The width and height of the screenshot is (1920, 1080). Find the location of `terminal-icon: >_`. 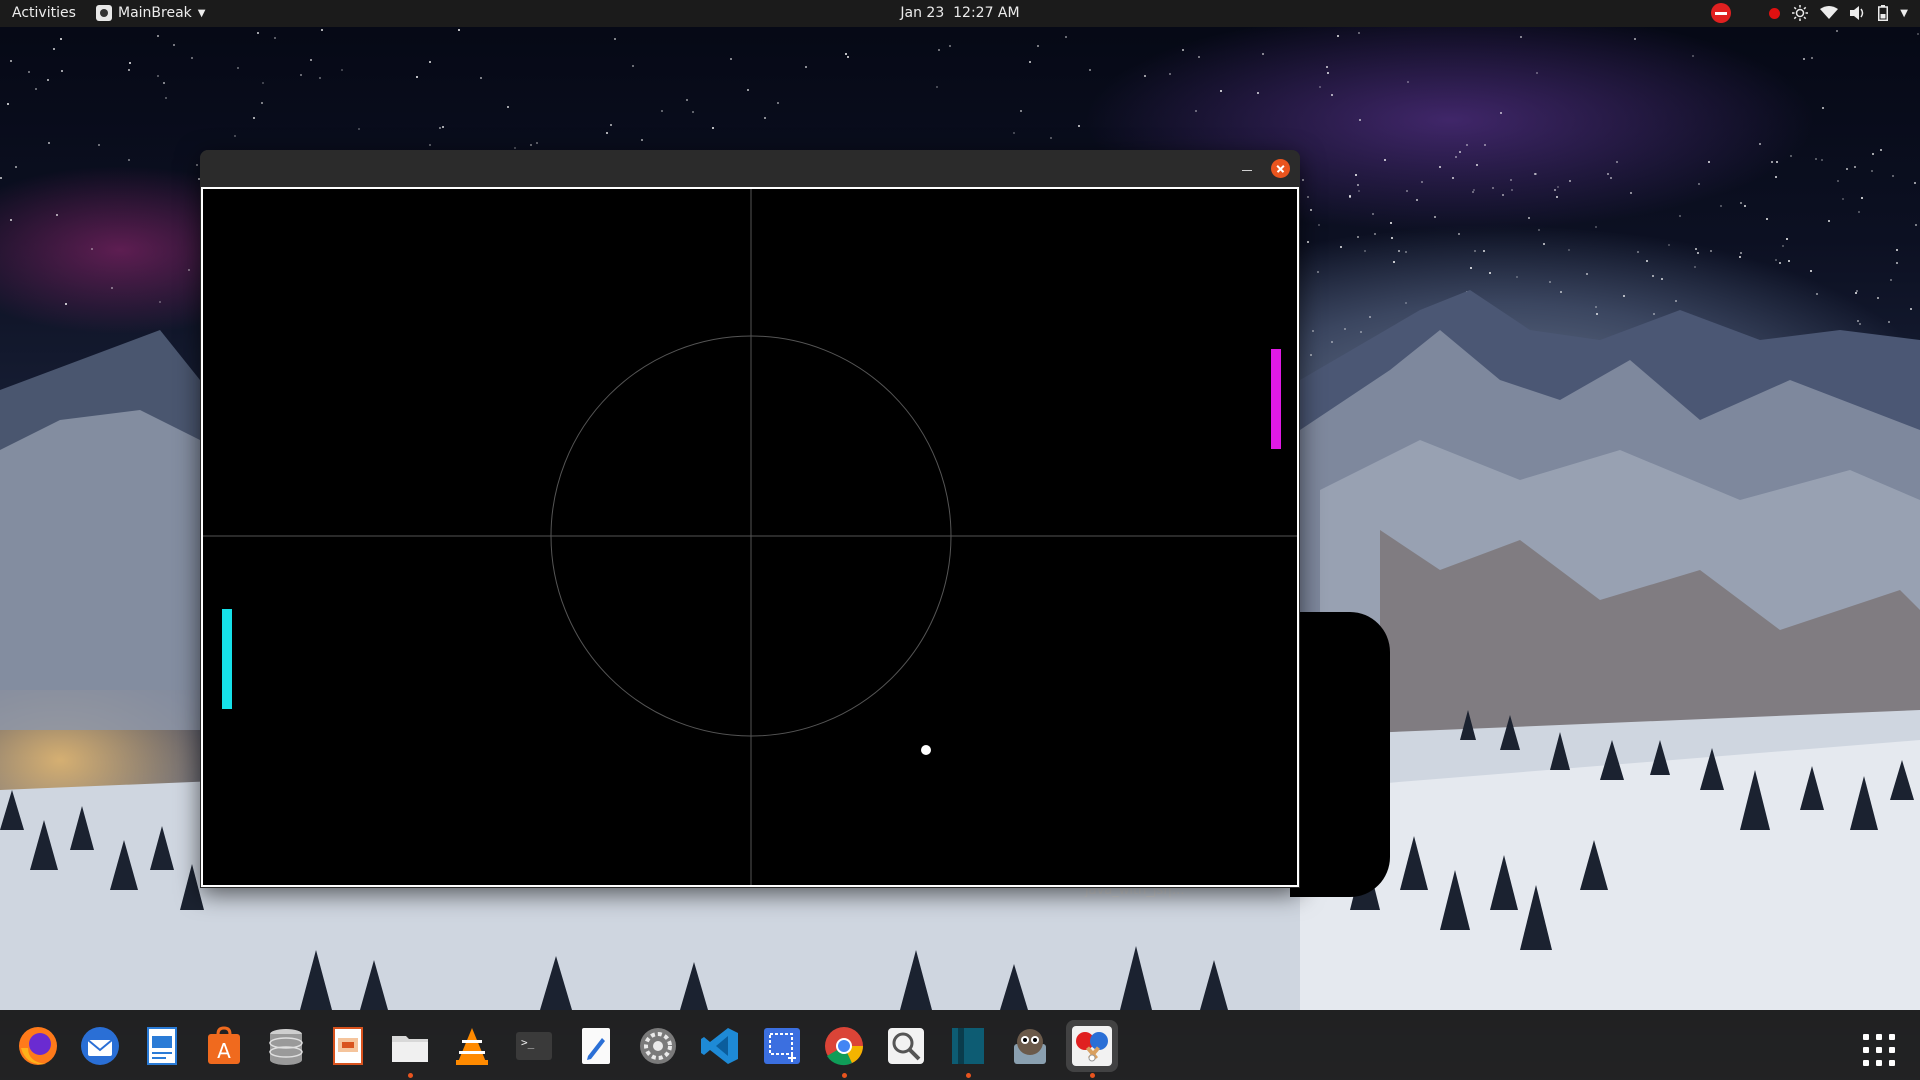

terminal-icon: >_ is located at coordinates (534, 1046).